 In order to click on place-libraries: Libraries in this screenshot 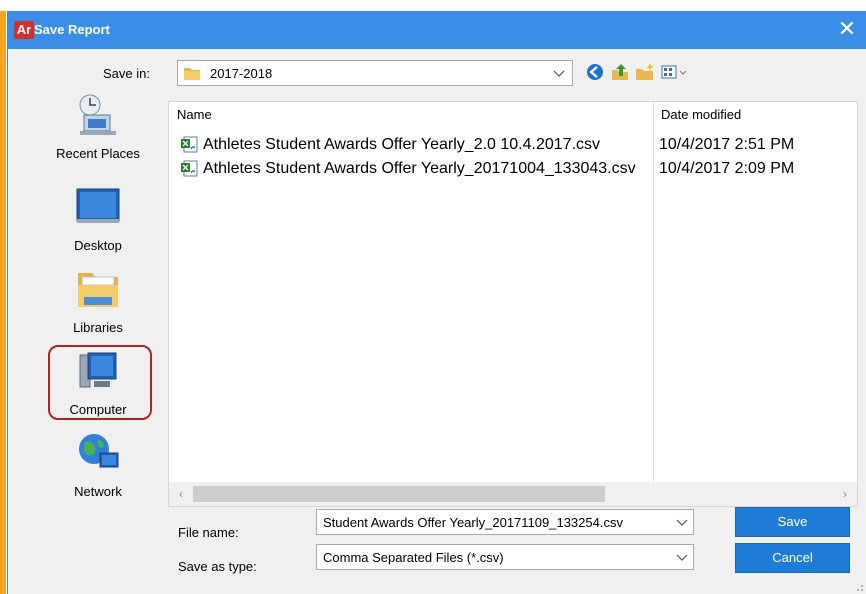, I will do `click(98, 301)`.